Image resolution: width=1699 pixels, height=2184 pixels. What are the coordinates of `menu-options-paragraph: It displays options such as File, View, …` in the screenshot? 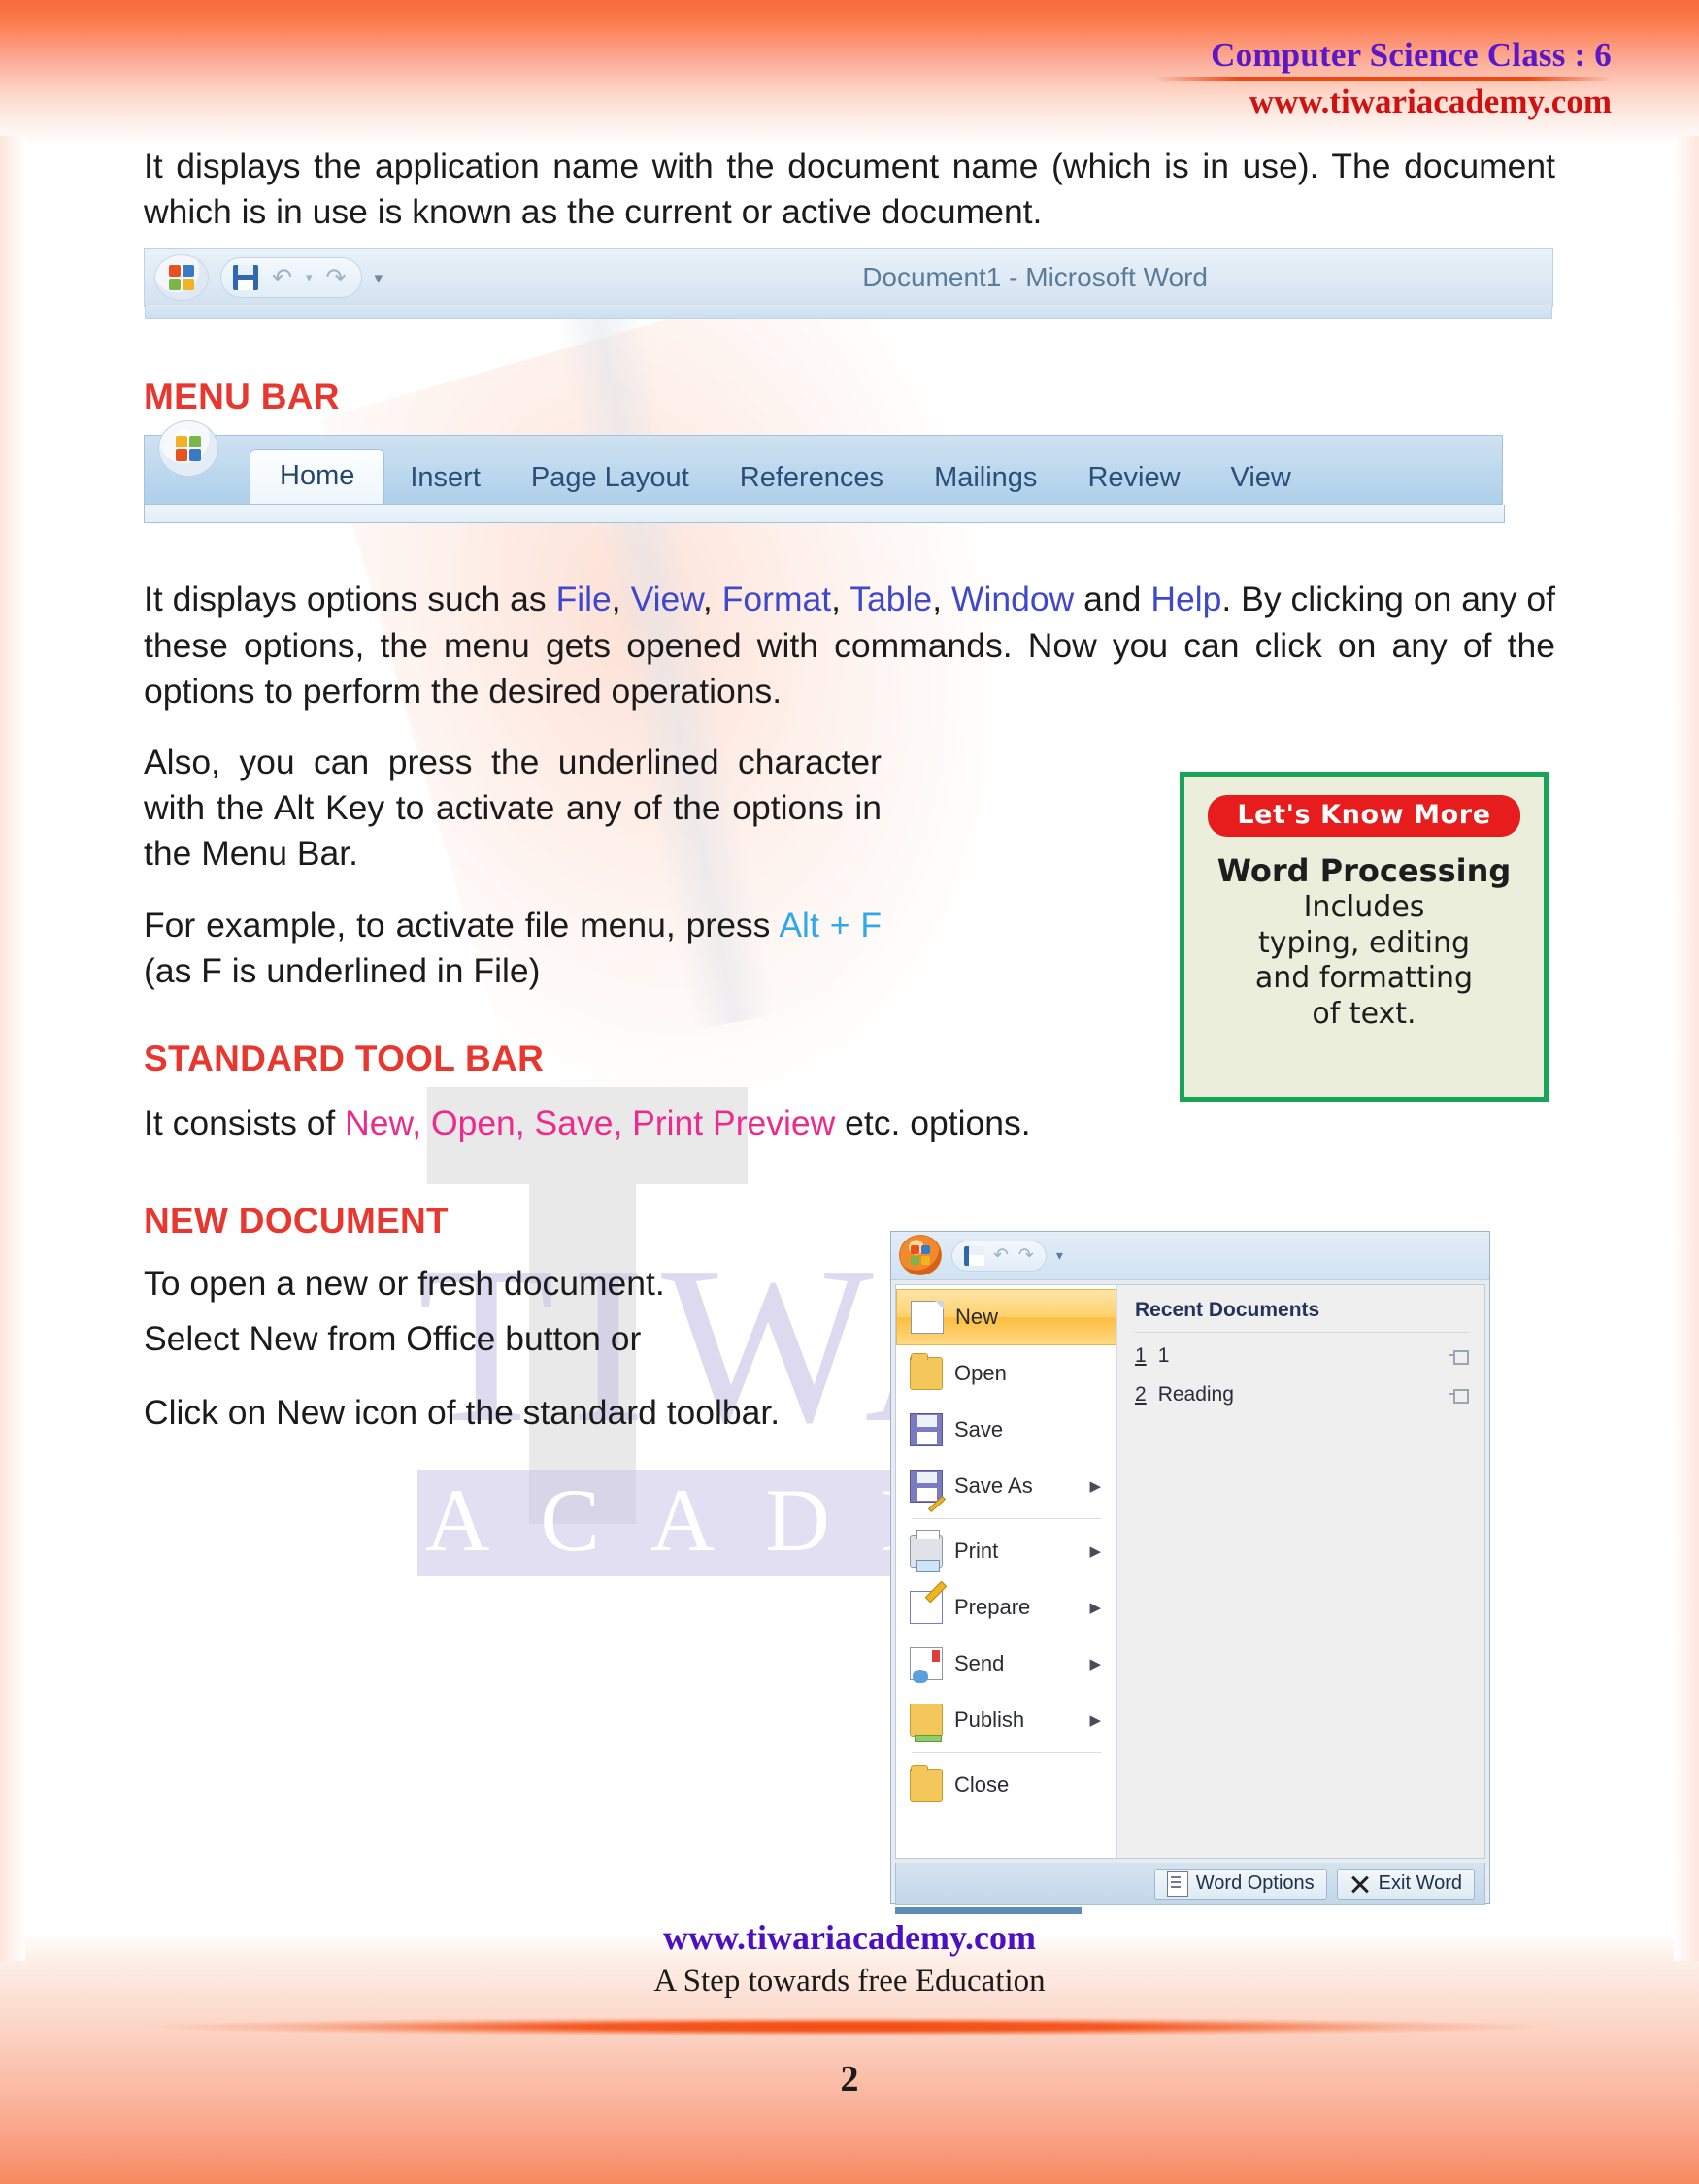 It's located at (850, 645).